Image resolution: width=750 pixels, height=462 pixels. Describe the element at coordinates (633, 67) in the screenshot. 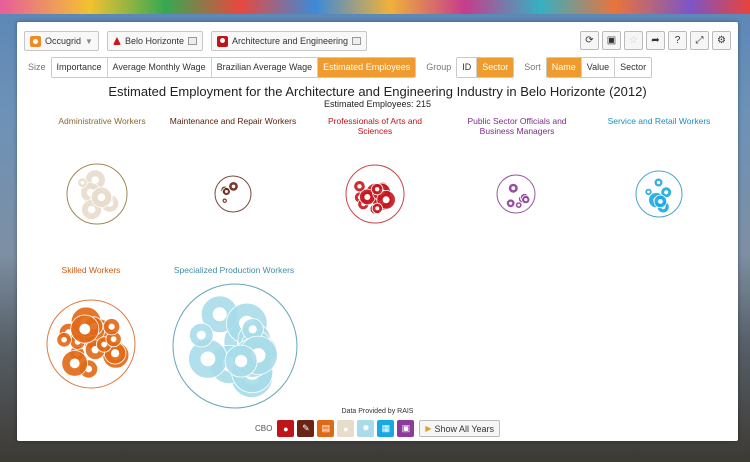

I see `sort-option-sector: Sector` at that location.